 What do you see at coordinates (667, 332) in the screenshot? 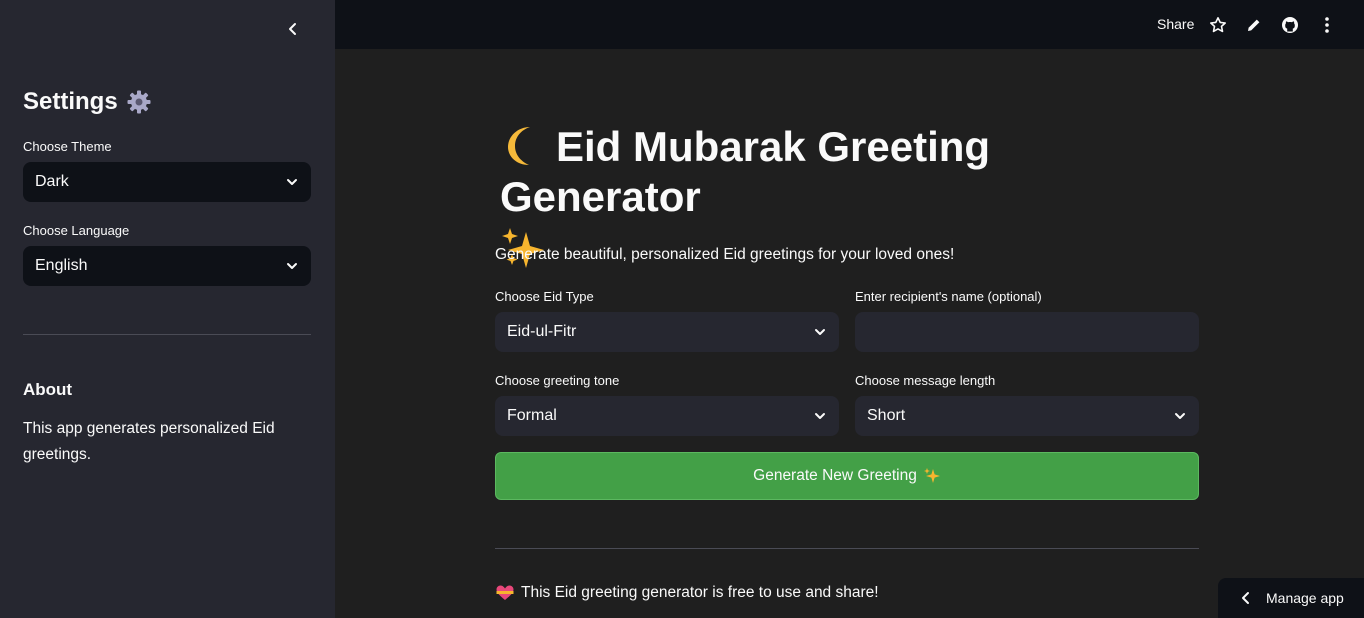
I see `eid-type-select: Eid-ul-Fitr` at bounding box center [667, 332].